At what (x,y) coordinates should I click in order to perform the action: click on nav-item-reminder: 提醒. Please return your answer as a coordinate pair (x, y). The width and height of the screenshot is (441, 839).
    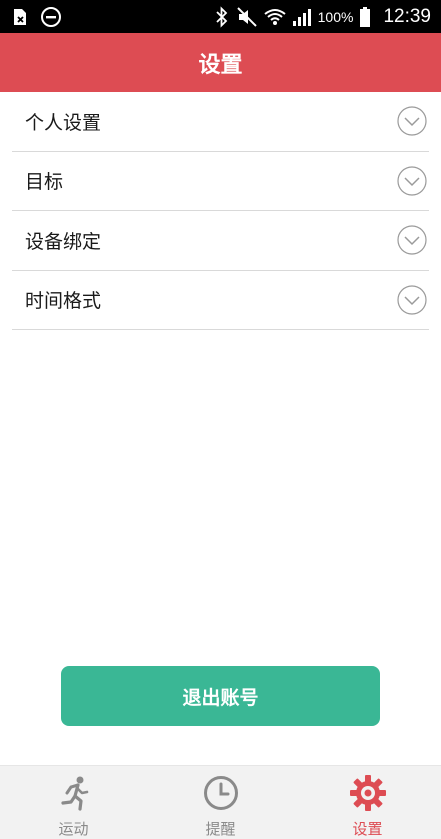
    Looking at the image, I should click on (220, 802).